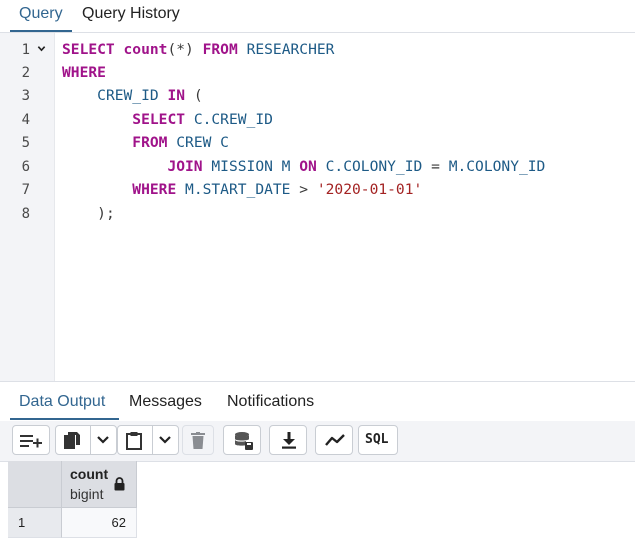 The width and height of the screenshot is (635, 547). I want to click on delete-button, so click(198, 440).